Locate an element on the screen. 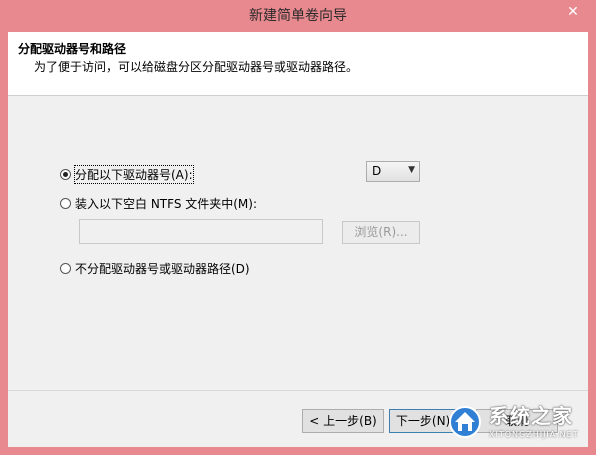 The width and height of the screenshot is (596, 455). close-button: ✕ is located at coordinates (573, 12).